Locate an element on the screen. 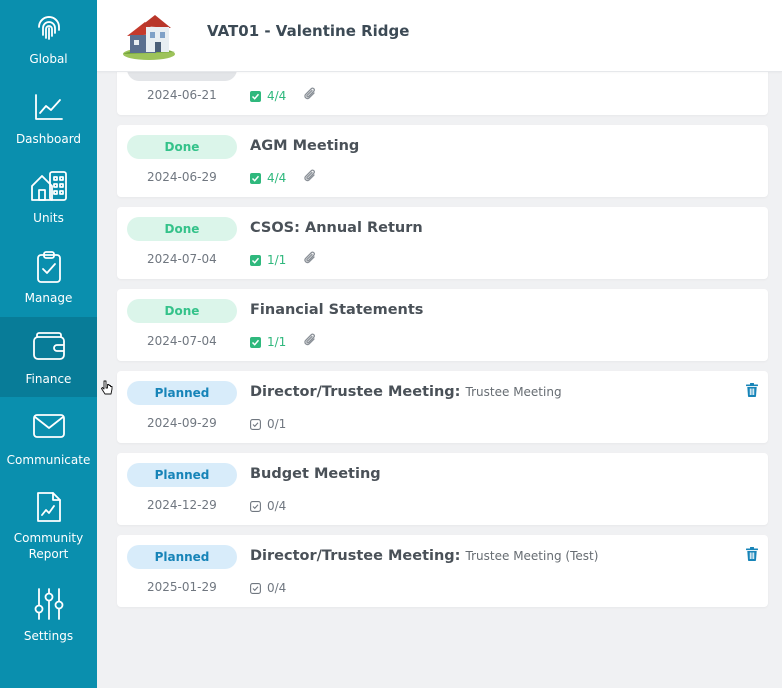  nav-label: Dashboard is located at coordinates (48, 139).